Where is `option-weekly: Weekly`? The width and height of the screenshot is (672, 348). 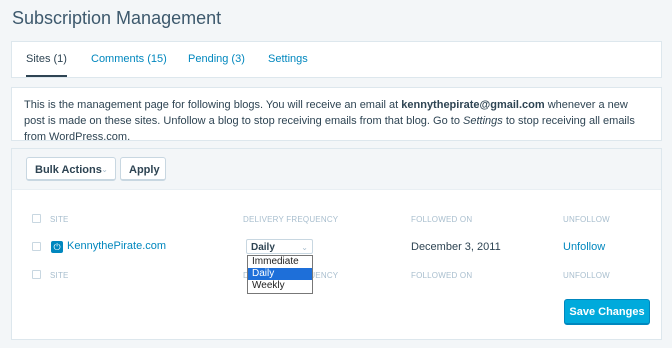 option-weekly: Weekly is located at coordinates (280, 286).